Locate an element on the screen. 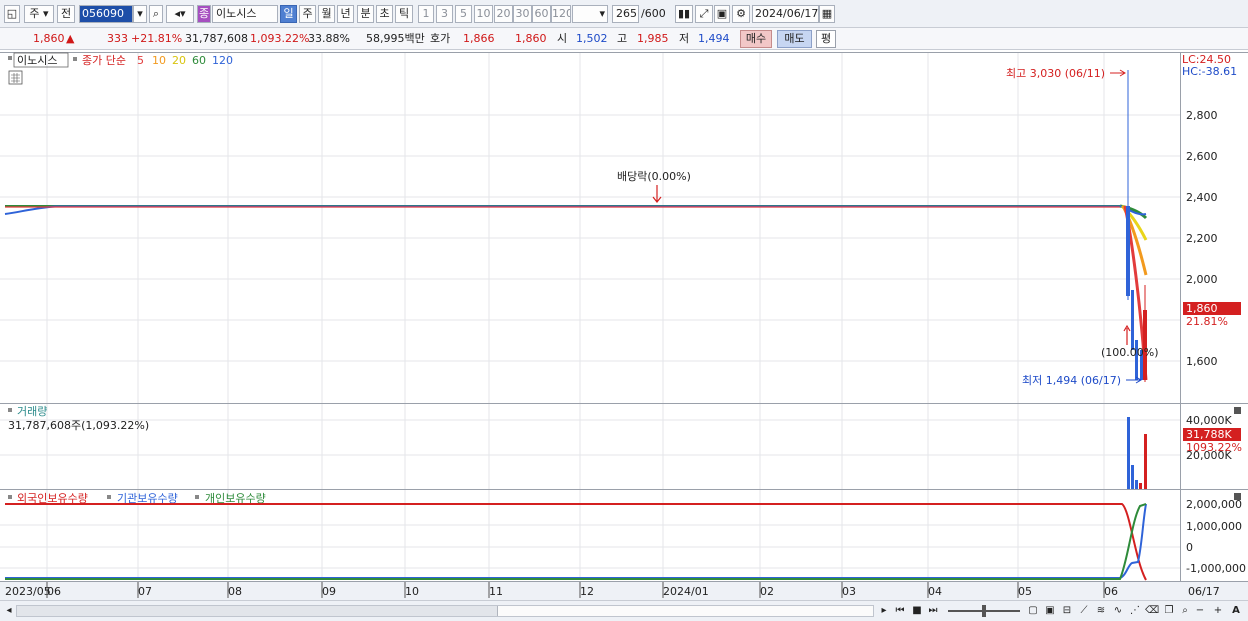 This screenshot has width=1248, height=621. high-price: 1,985 is located at coordinates (653, 38).